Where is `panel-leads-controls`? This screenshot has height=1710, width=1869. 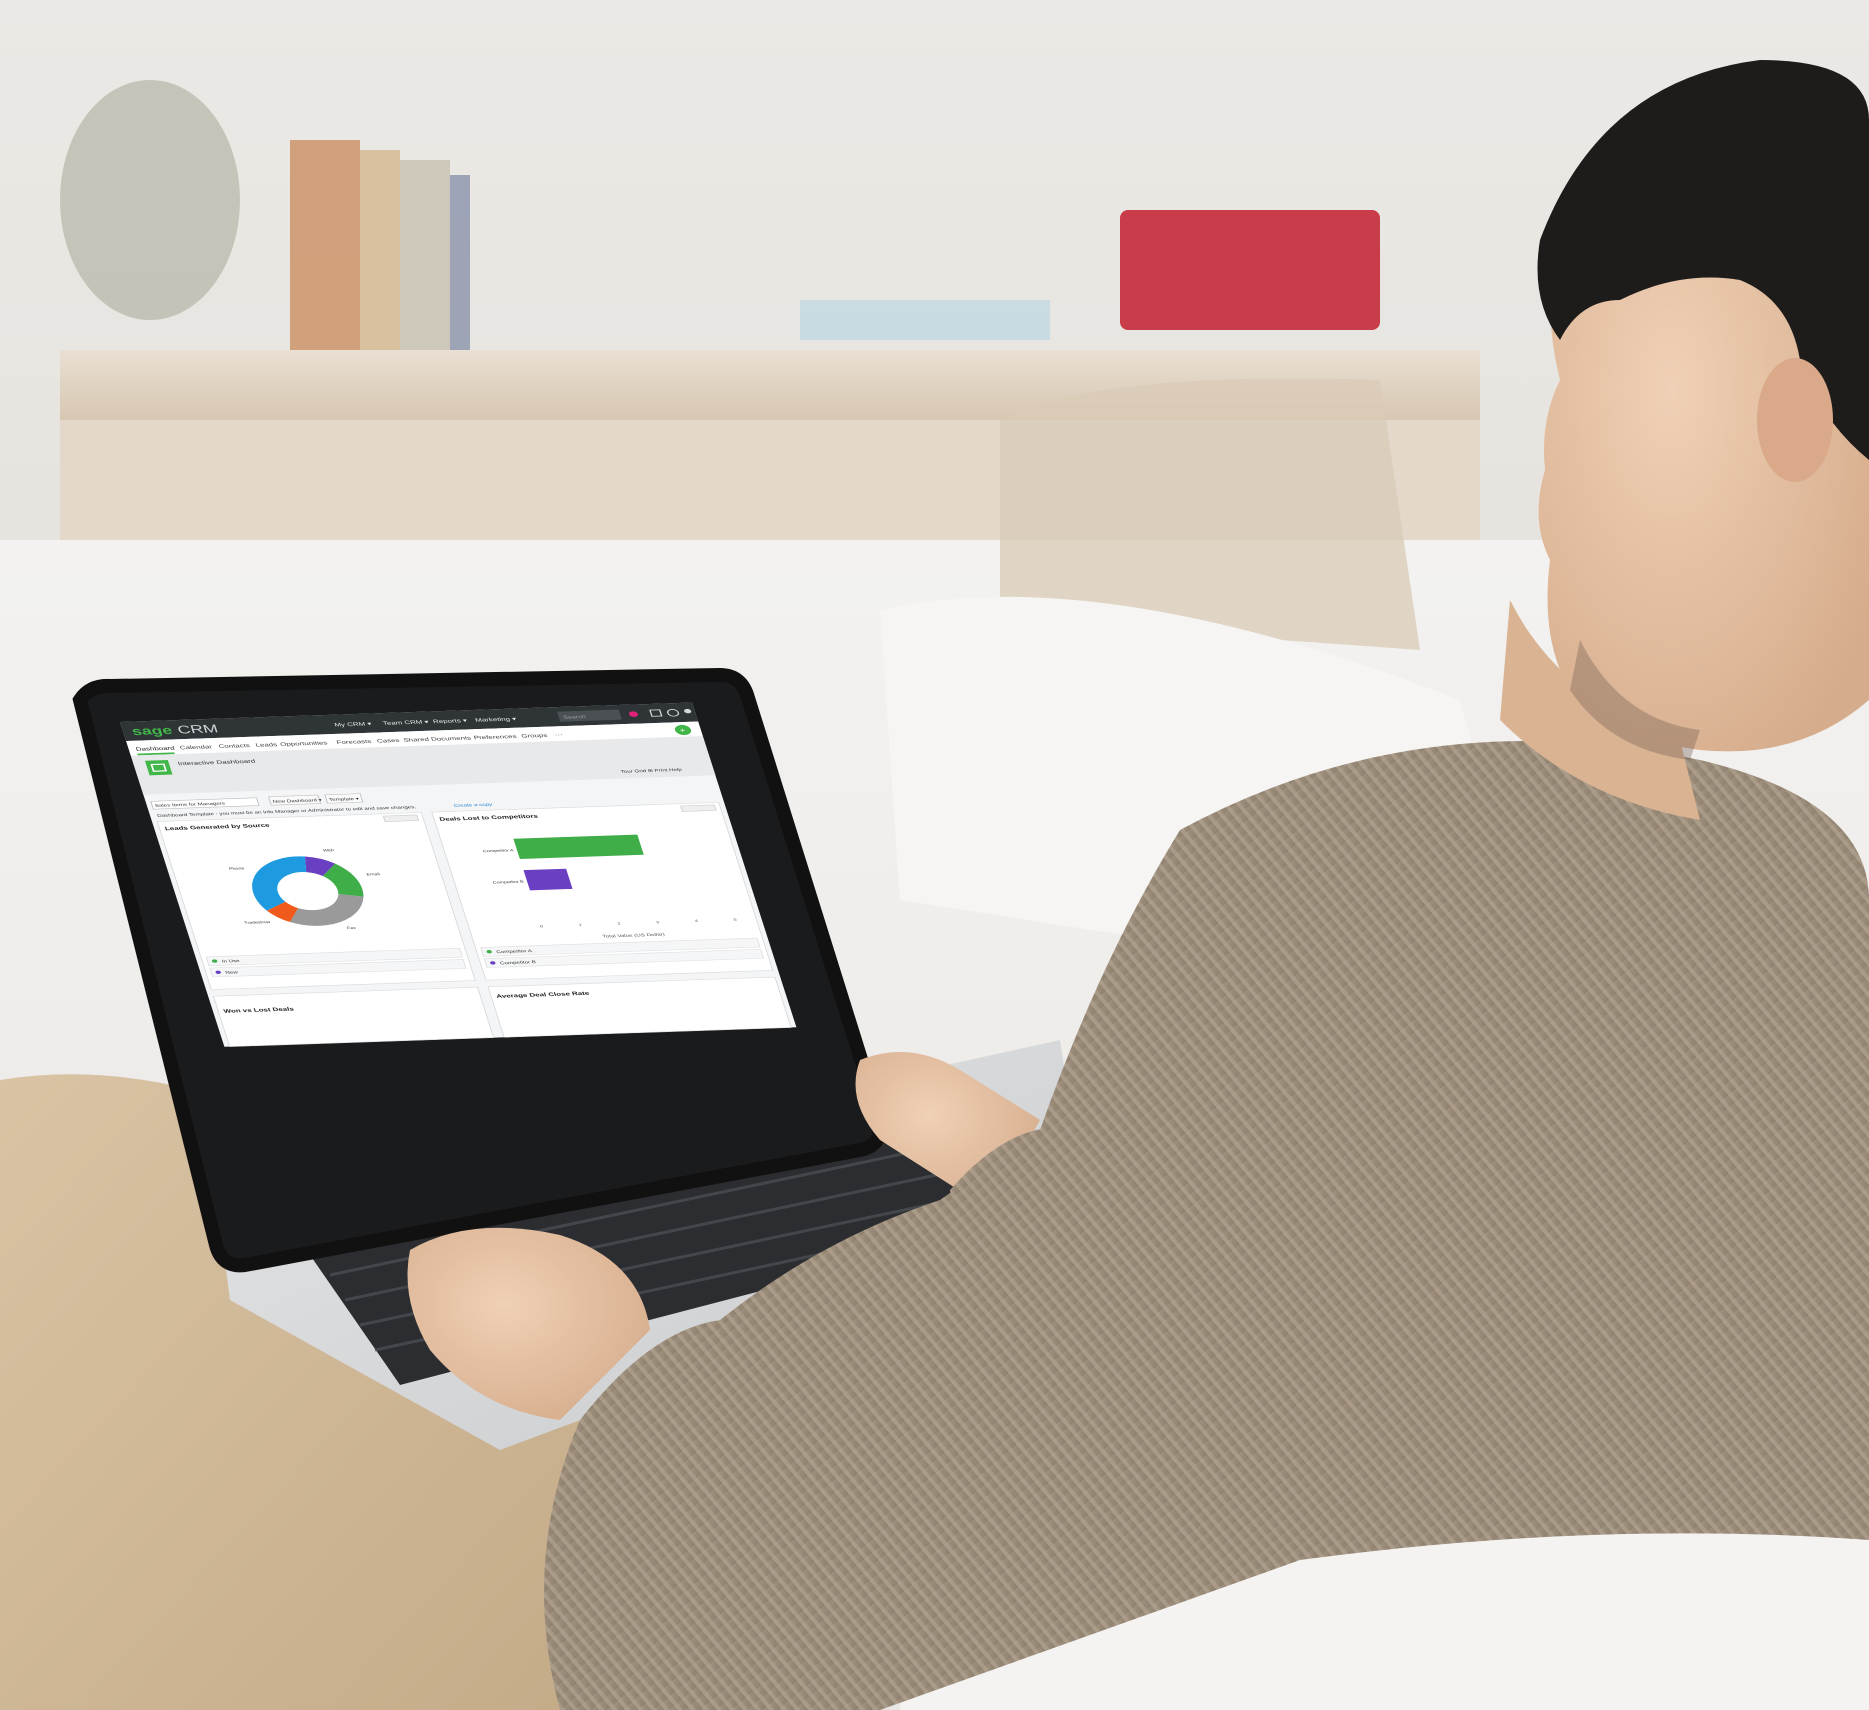 panel-leads-controls is located at coordinates (401, 818).